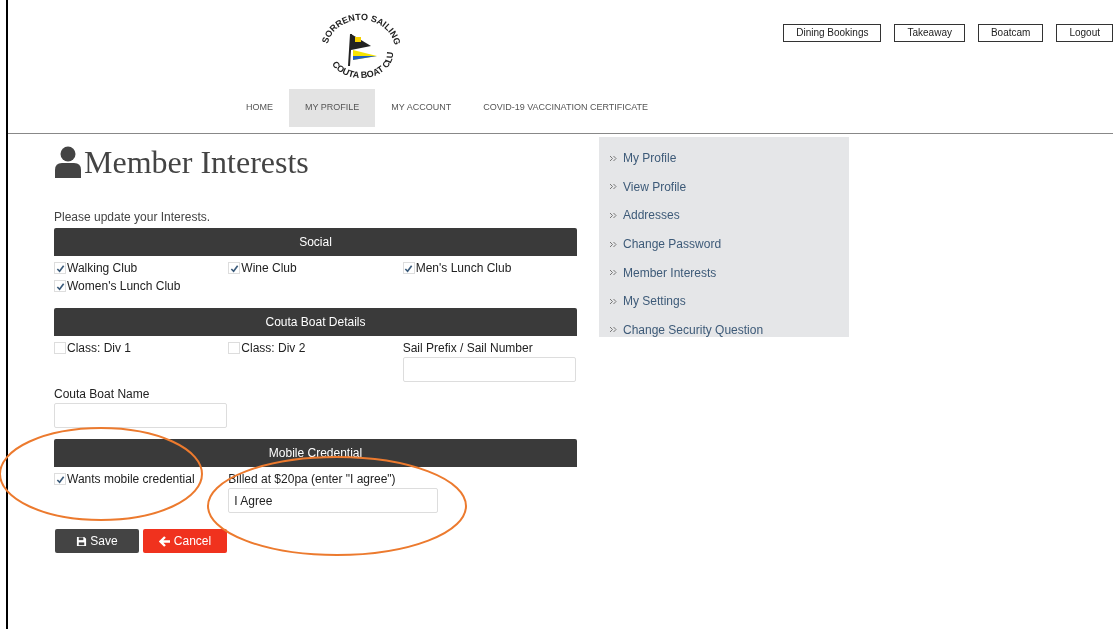 This screenshot has width=1113, height=629. Describe the element at coordinates (131, 479) in the screenshot. I see `checkbox-label: Wants mobile credential` at that location.